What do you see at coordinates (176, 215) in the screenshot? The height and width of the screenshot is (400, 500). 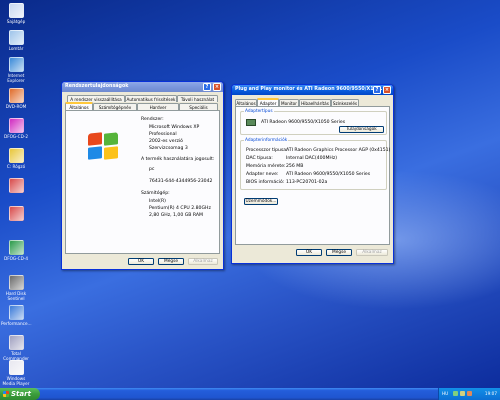 I see `cpu-ram: 2,80 GHz, 1,00 GB RAM` at bounding box center [176, 215].